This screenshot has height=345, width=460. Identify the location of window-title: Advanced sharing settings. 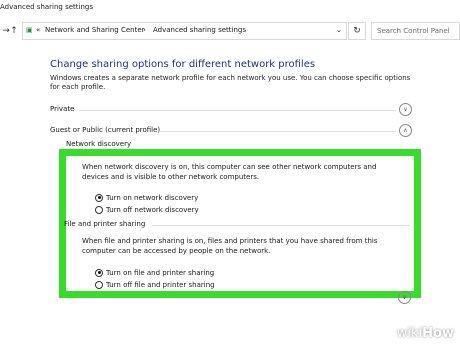
(47, 7).